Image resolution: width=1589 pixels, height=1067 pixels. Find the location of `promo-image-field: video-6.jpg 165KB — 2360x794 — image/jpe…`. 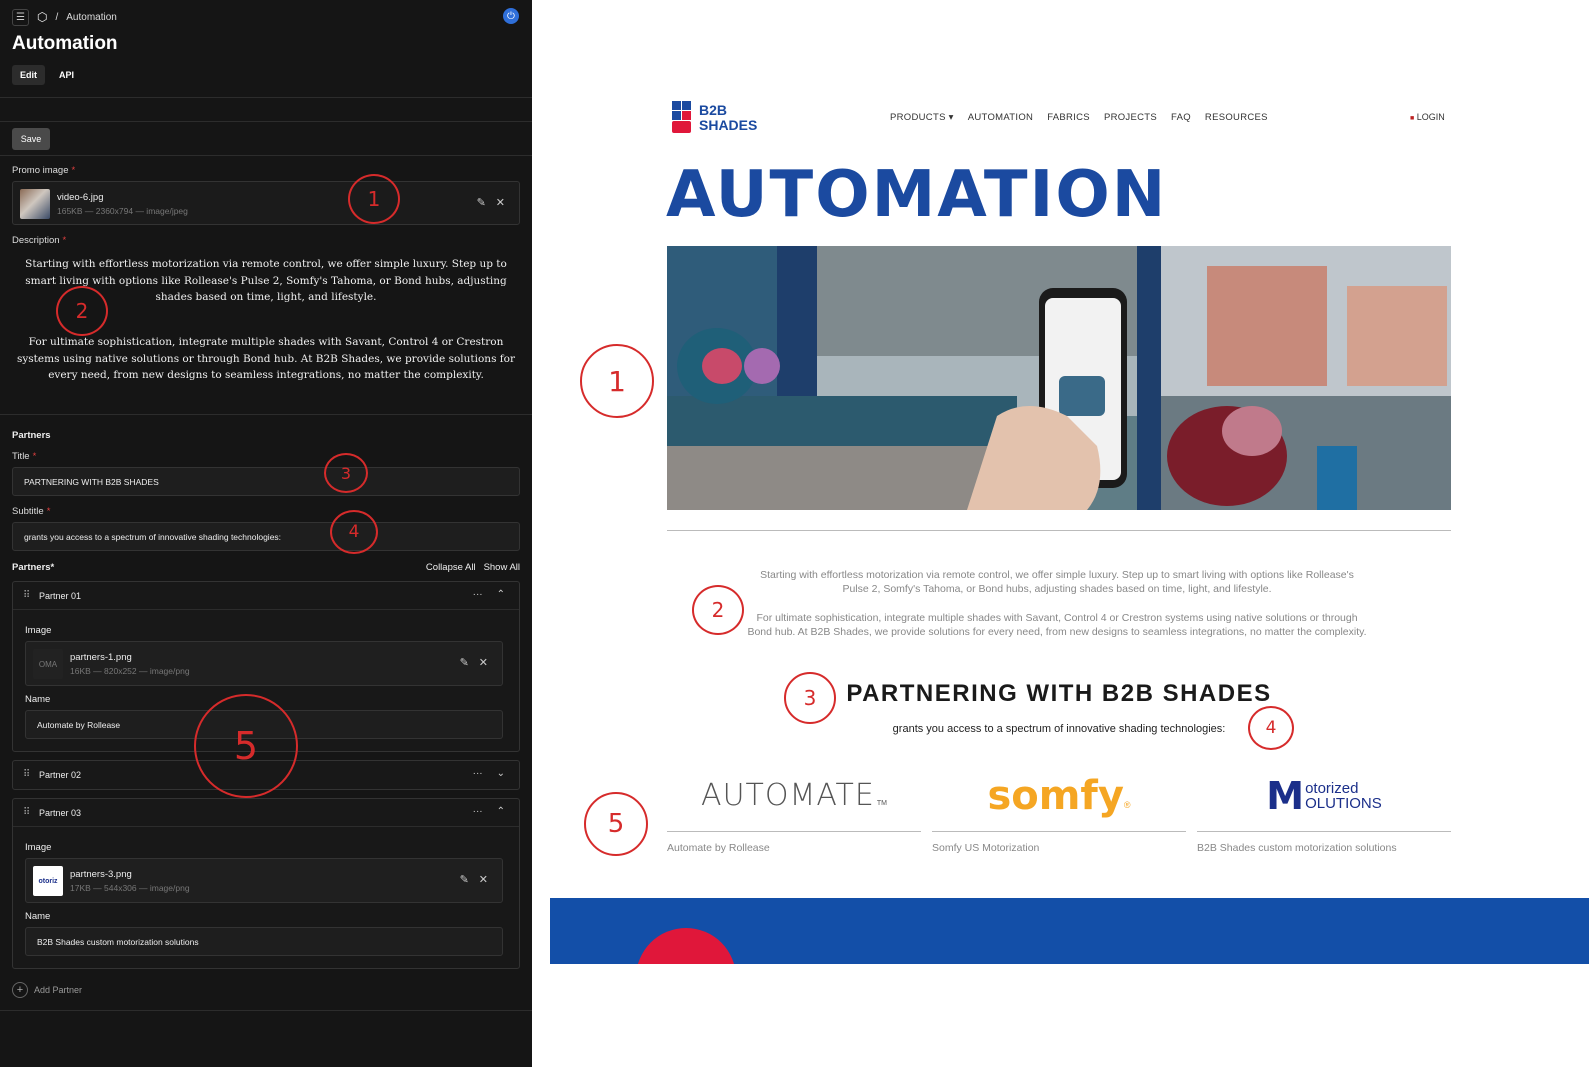

promo-image-field: video-6.jpg 165KB — 2360x794 — image/jpe… is located at coordinates (266, 203).